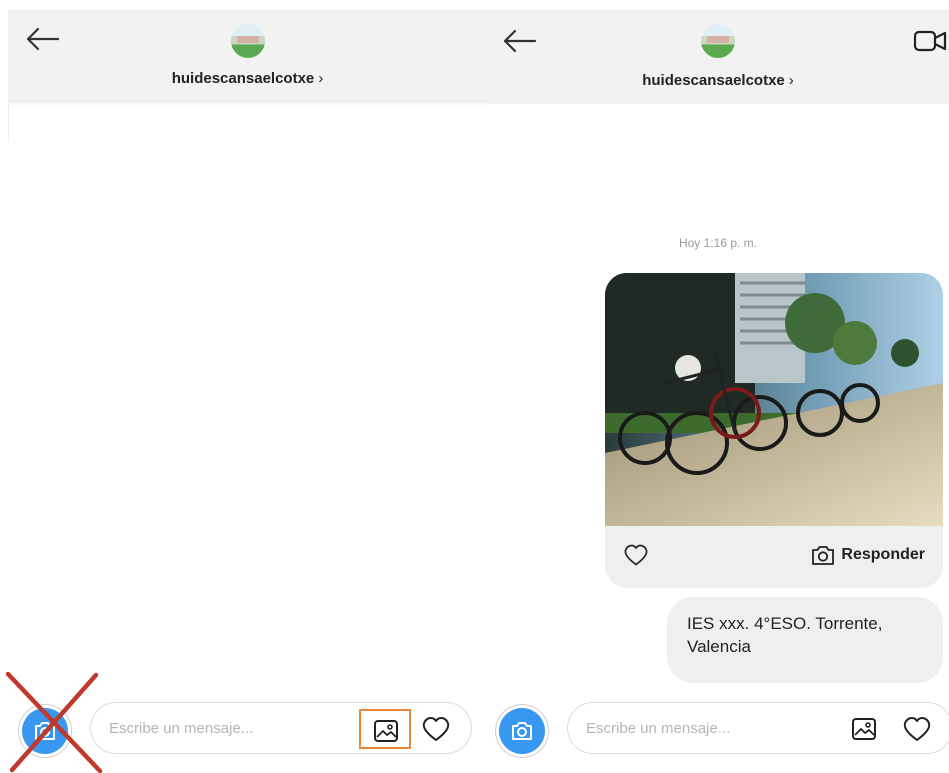 The height and width of the screenshot is (773, 949). I want to click on video-camera-icon, so click(929, 41).